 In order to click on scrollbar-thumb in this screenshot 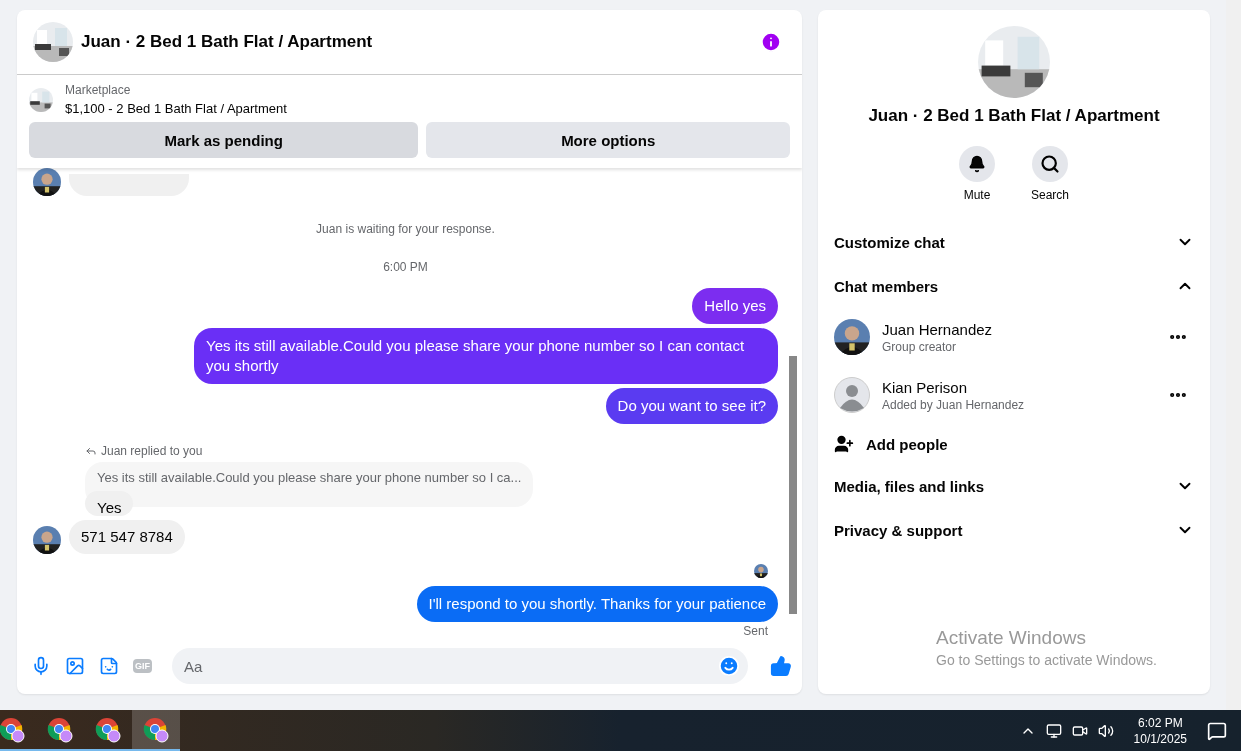, I will do `click(793, 485)`.